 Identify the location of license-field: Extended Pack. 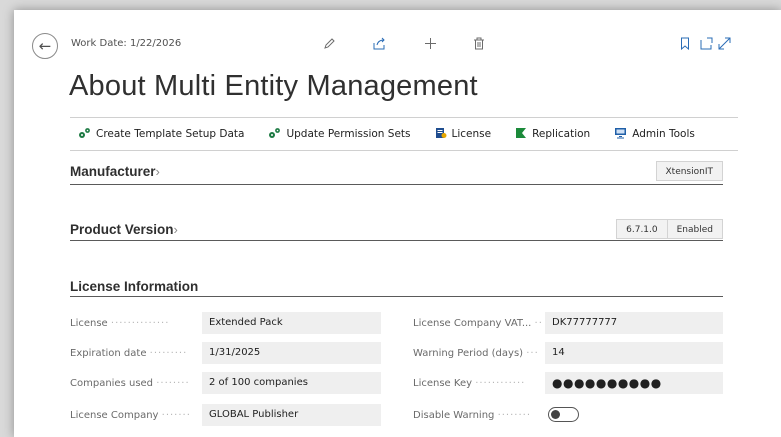
(291, 323).